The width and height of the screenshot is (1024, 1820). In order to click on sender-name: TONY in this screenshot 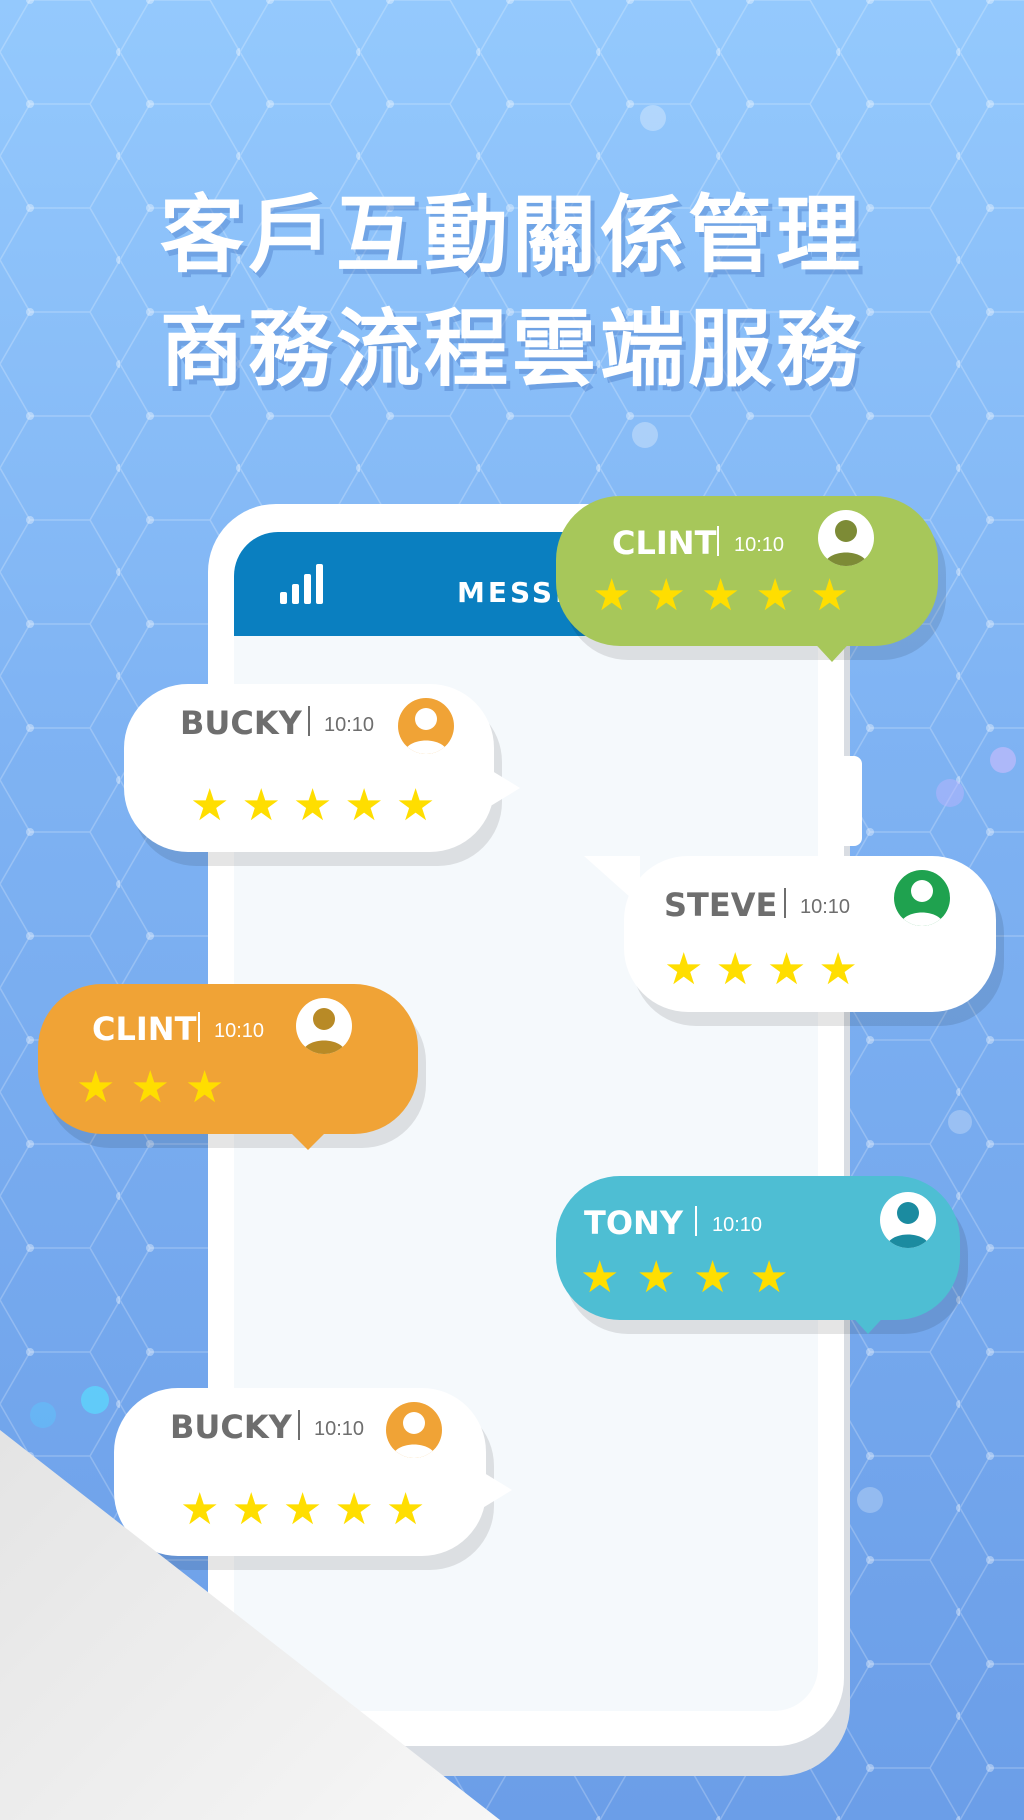, I will do `click(633, 1223)`.